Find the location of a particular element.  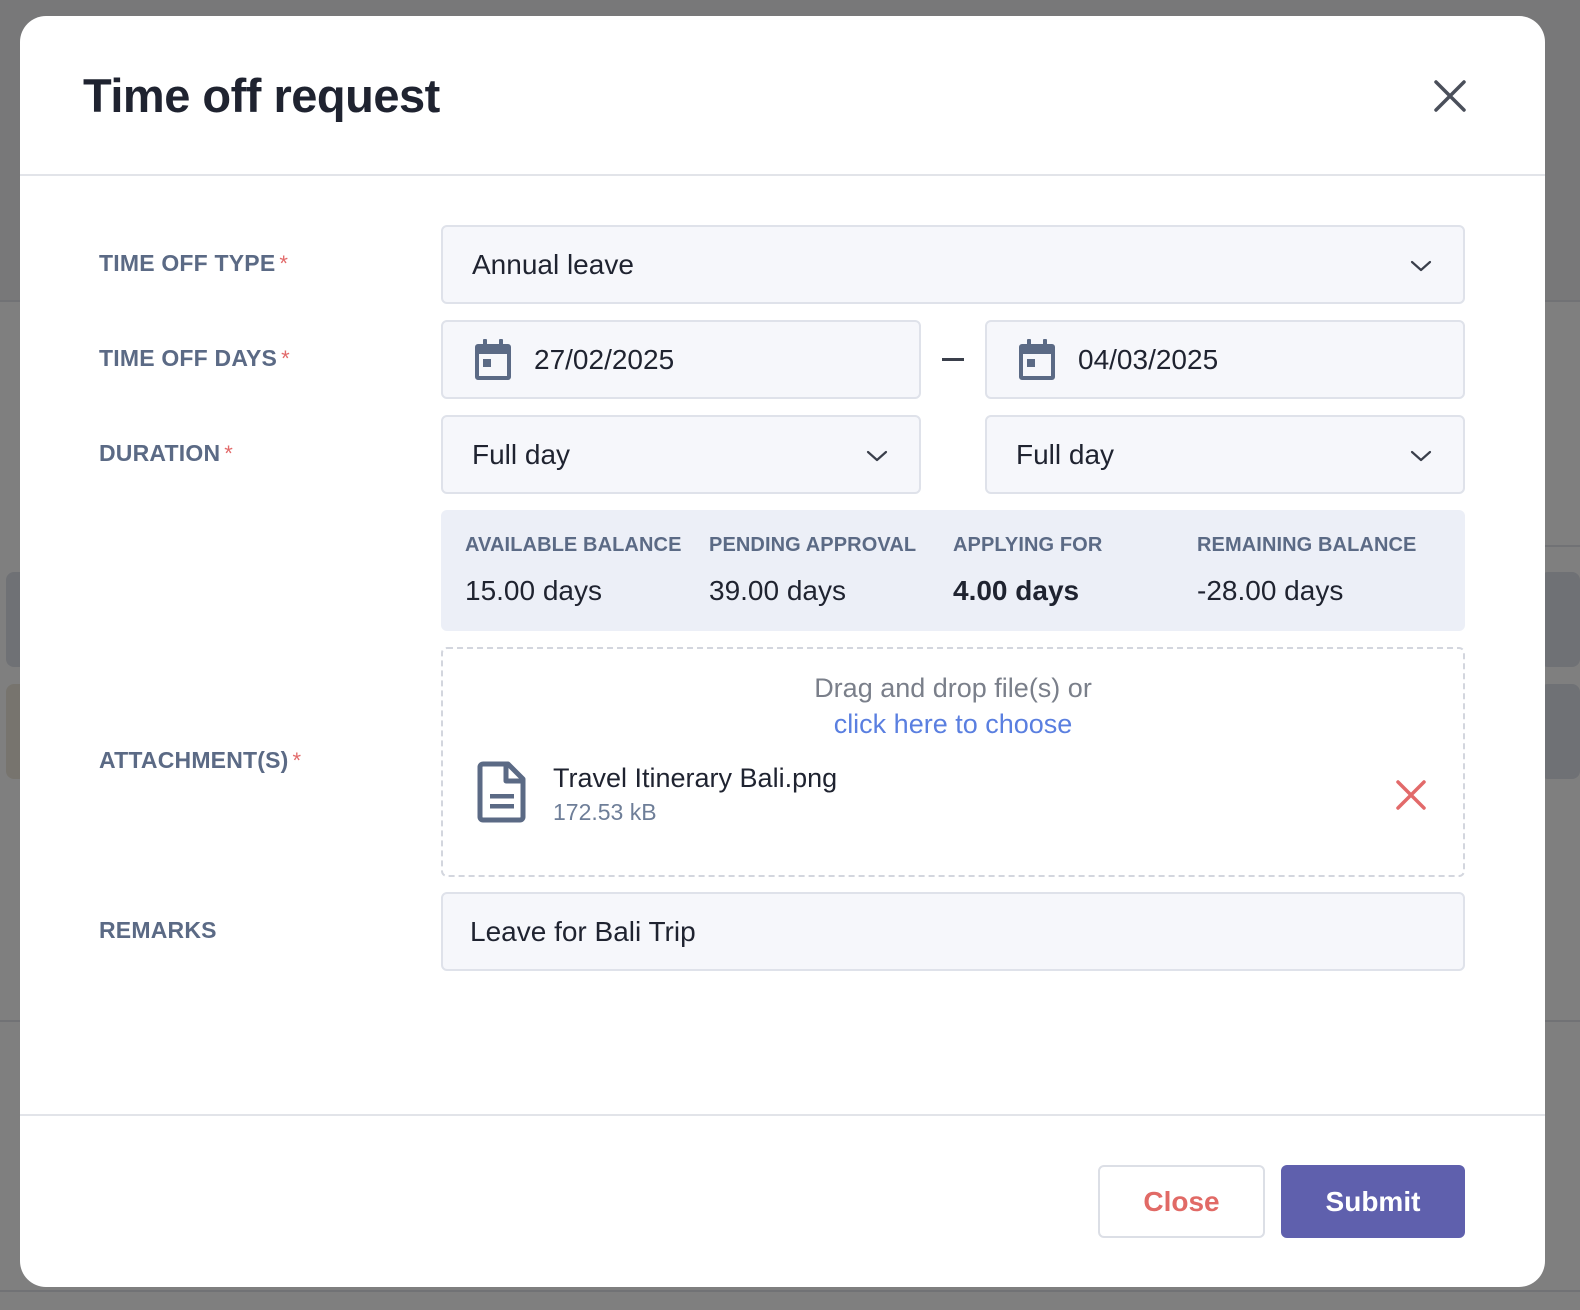

close-button: Close is located at coordinates (1181, 1201).